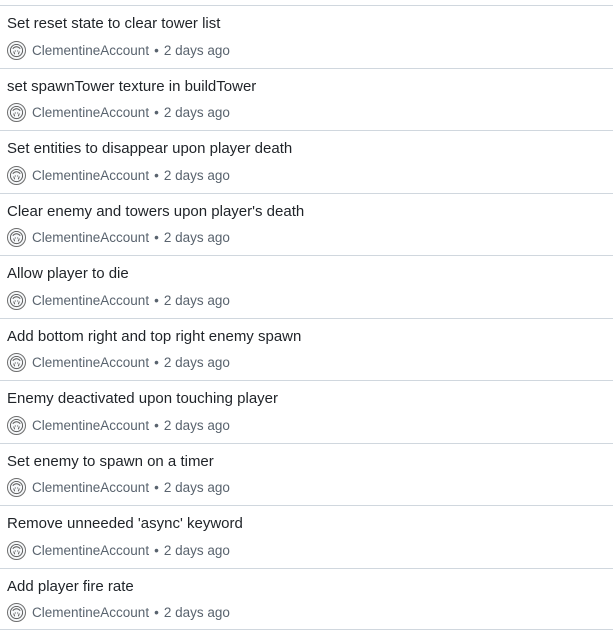 This screenshot has width=613, height=640. Describe the element at coordinates (310, 87) in the screenshot. I see `commit-title-link: set spawnTower texture in buildTower` at that location.